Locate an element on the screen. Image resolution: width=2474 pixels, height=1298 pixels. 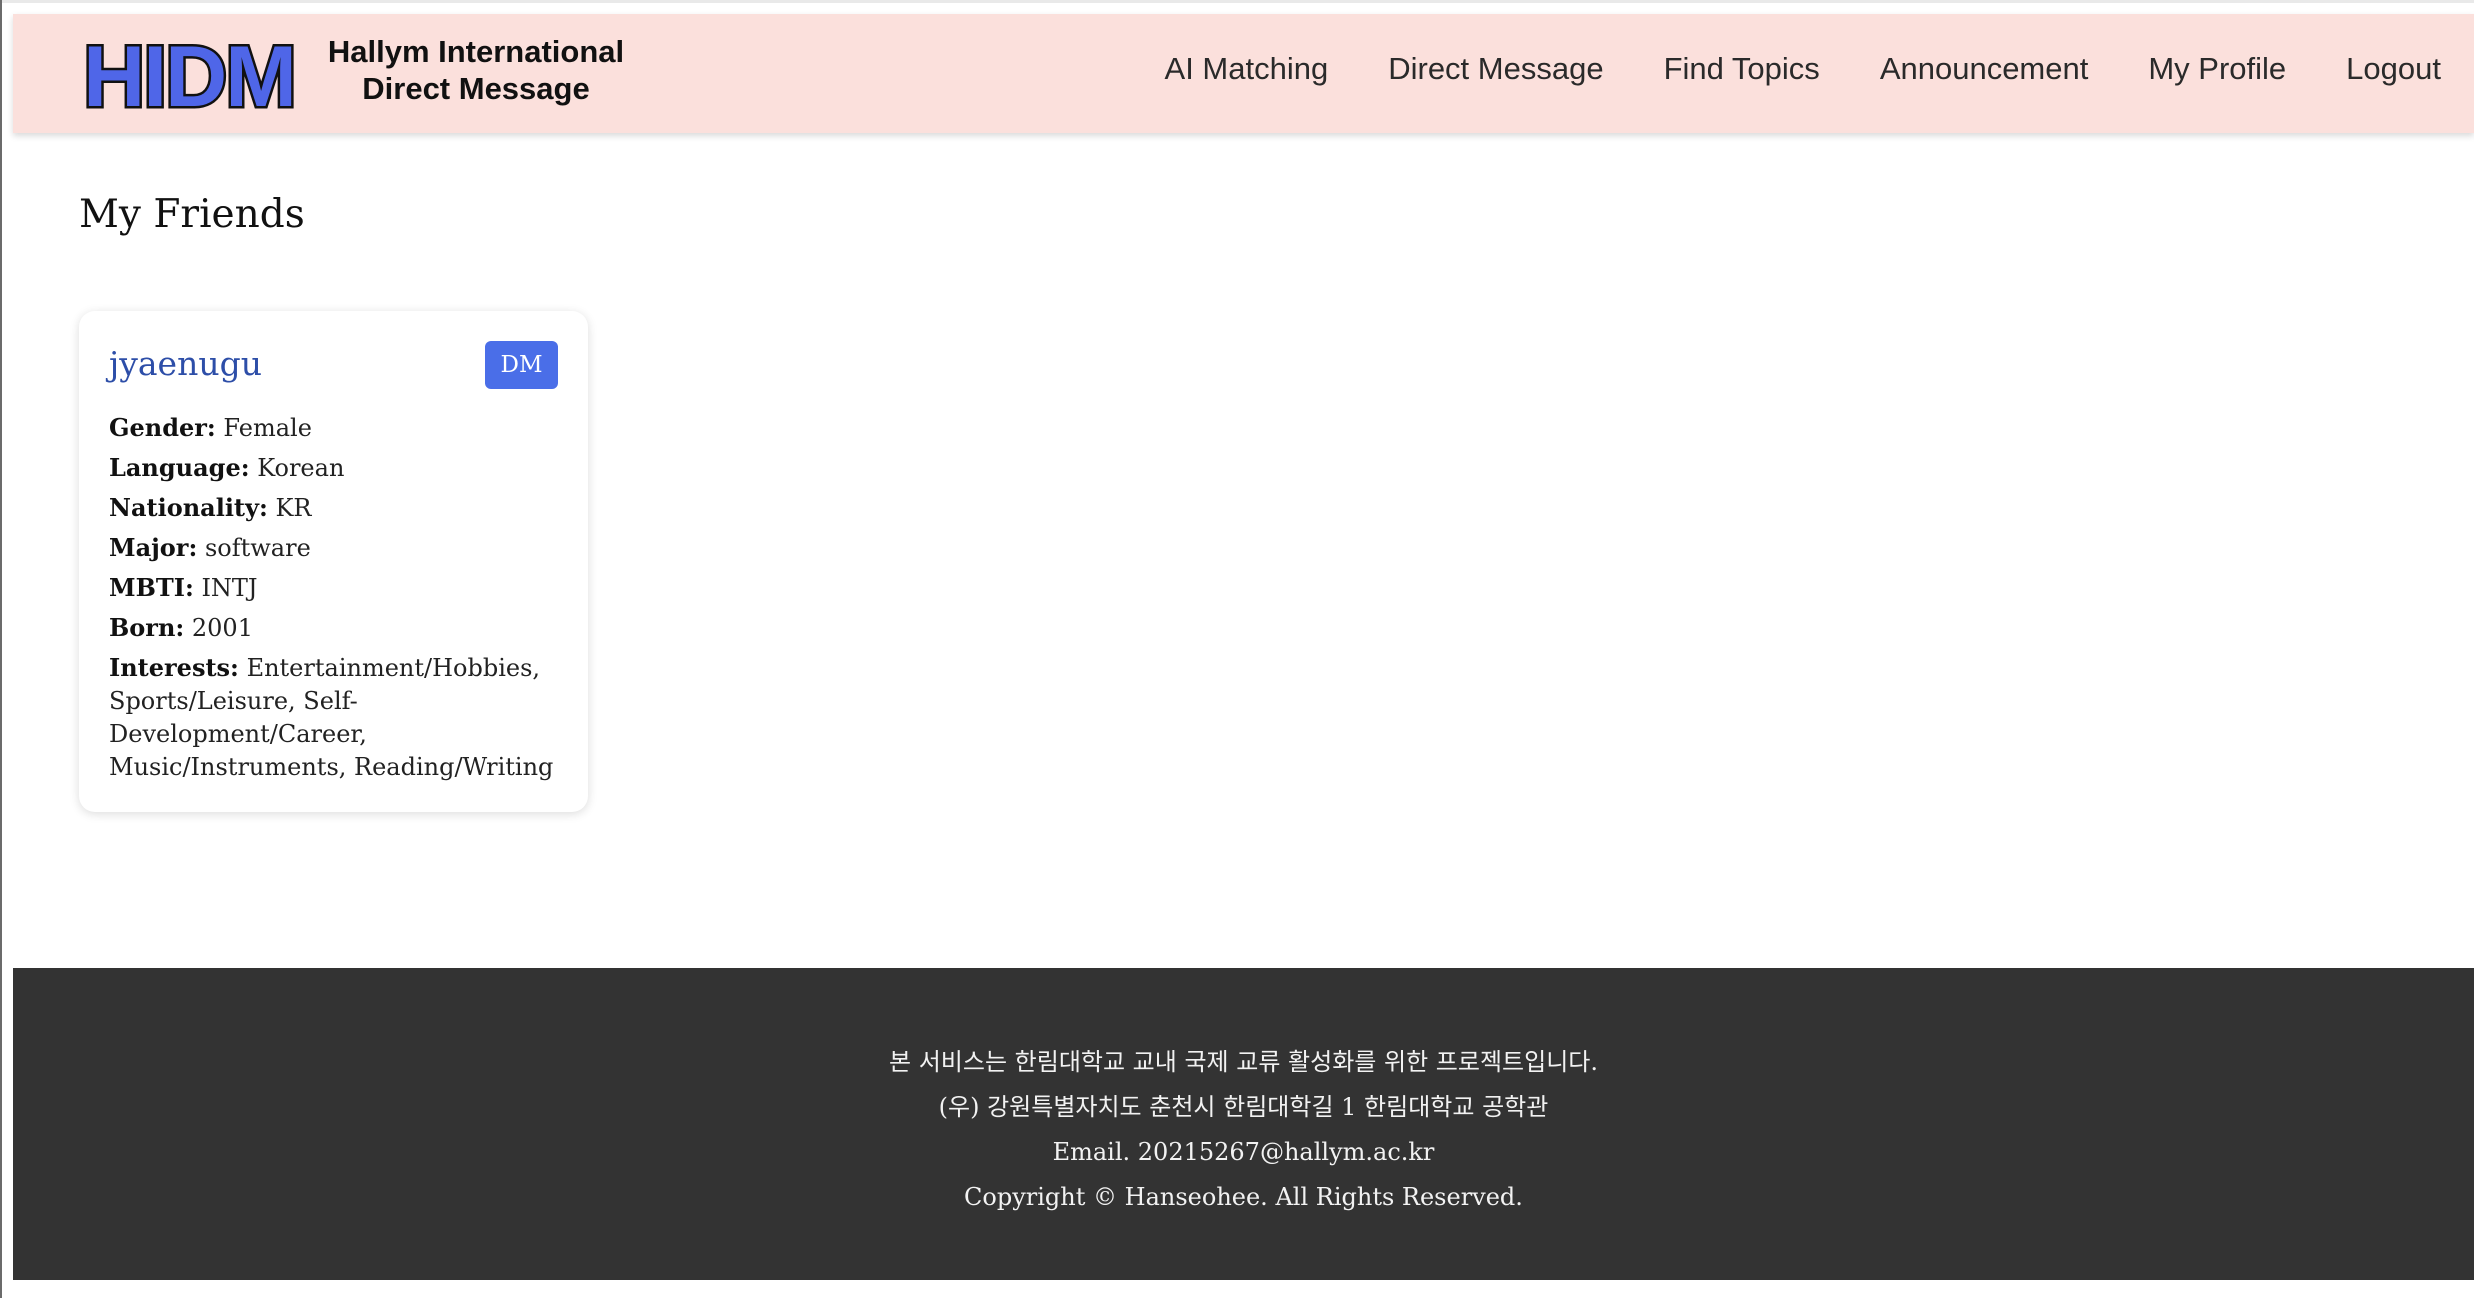
field-label: Interests: is located at coordinates (174, 667).